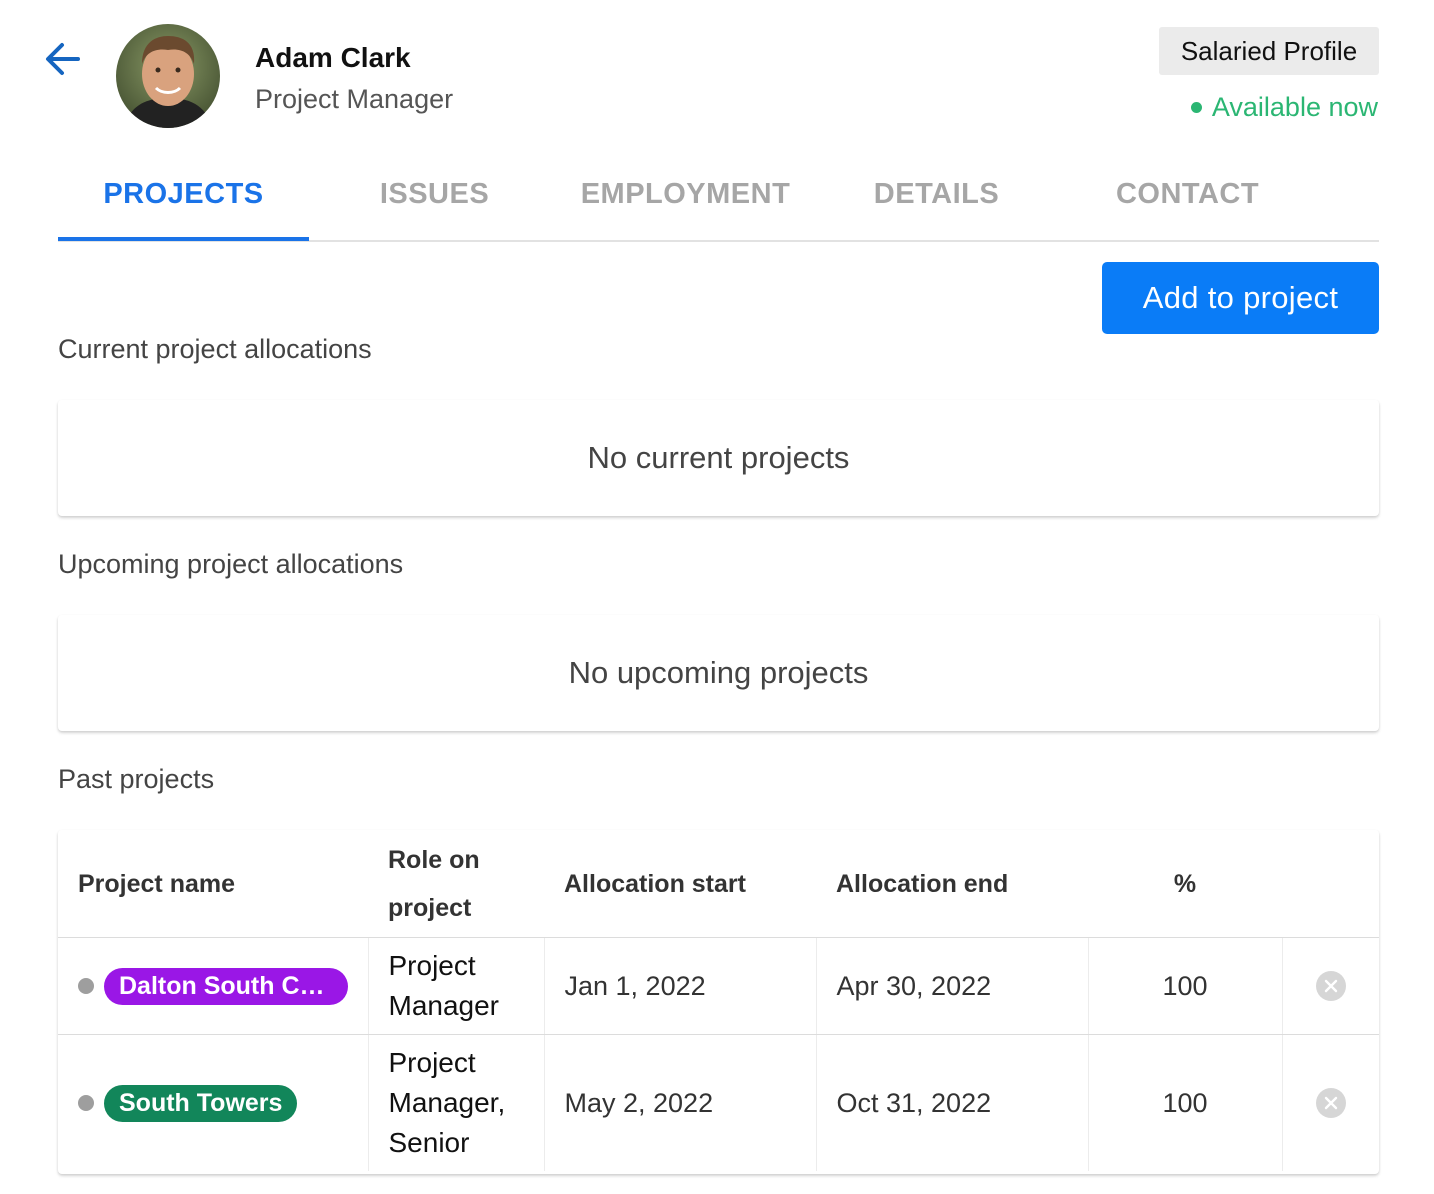 Image resolution: width=1434 pixels, height=1194 pixels. What do you see at coordinates (430, 907) in the screenshot?
I see `col-role-line2: project` at bounding box center [430, 907].